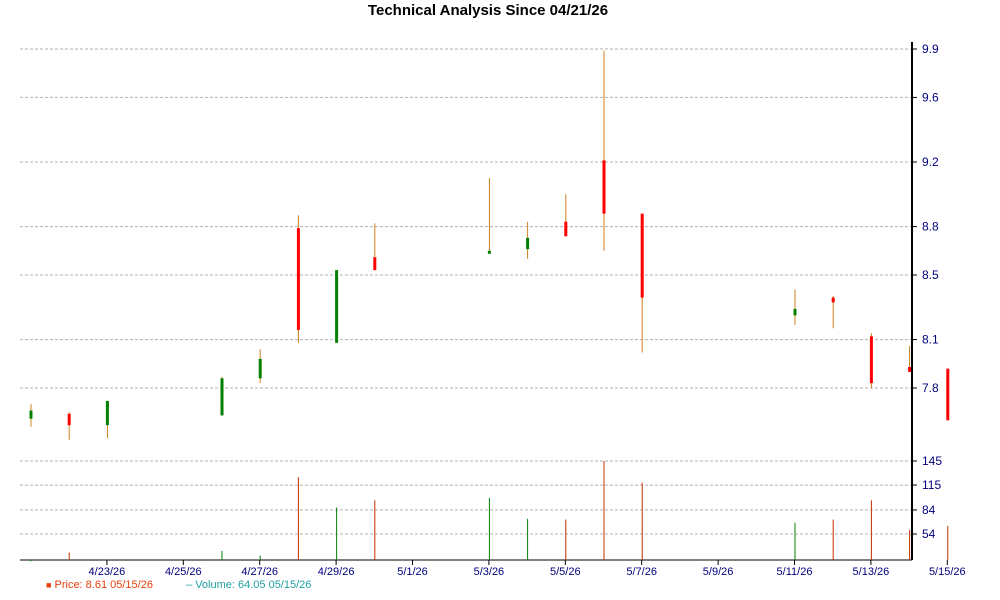  I want to click on legend-volume-marker-icon: –, so click(189, 585).